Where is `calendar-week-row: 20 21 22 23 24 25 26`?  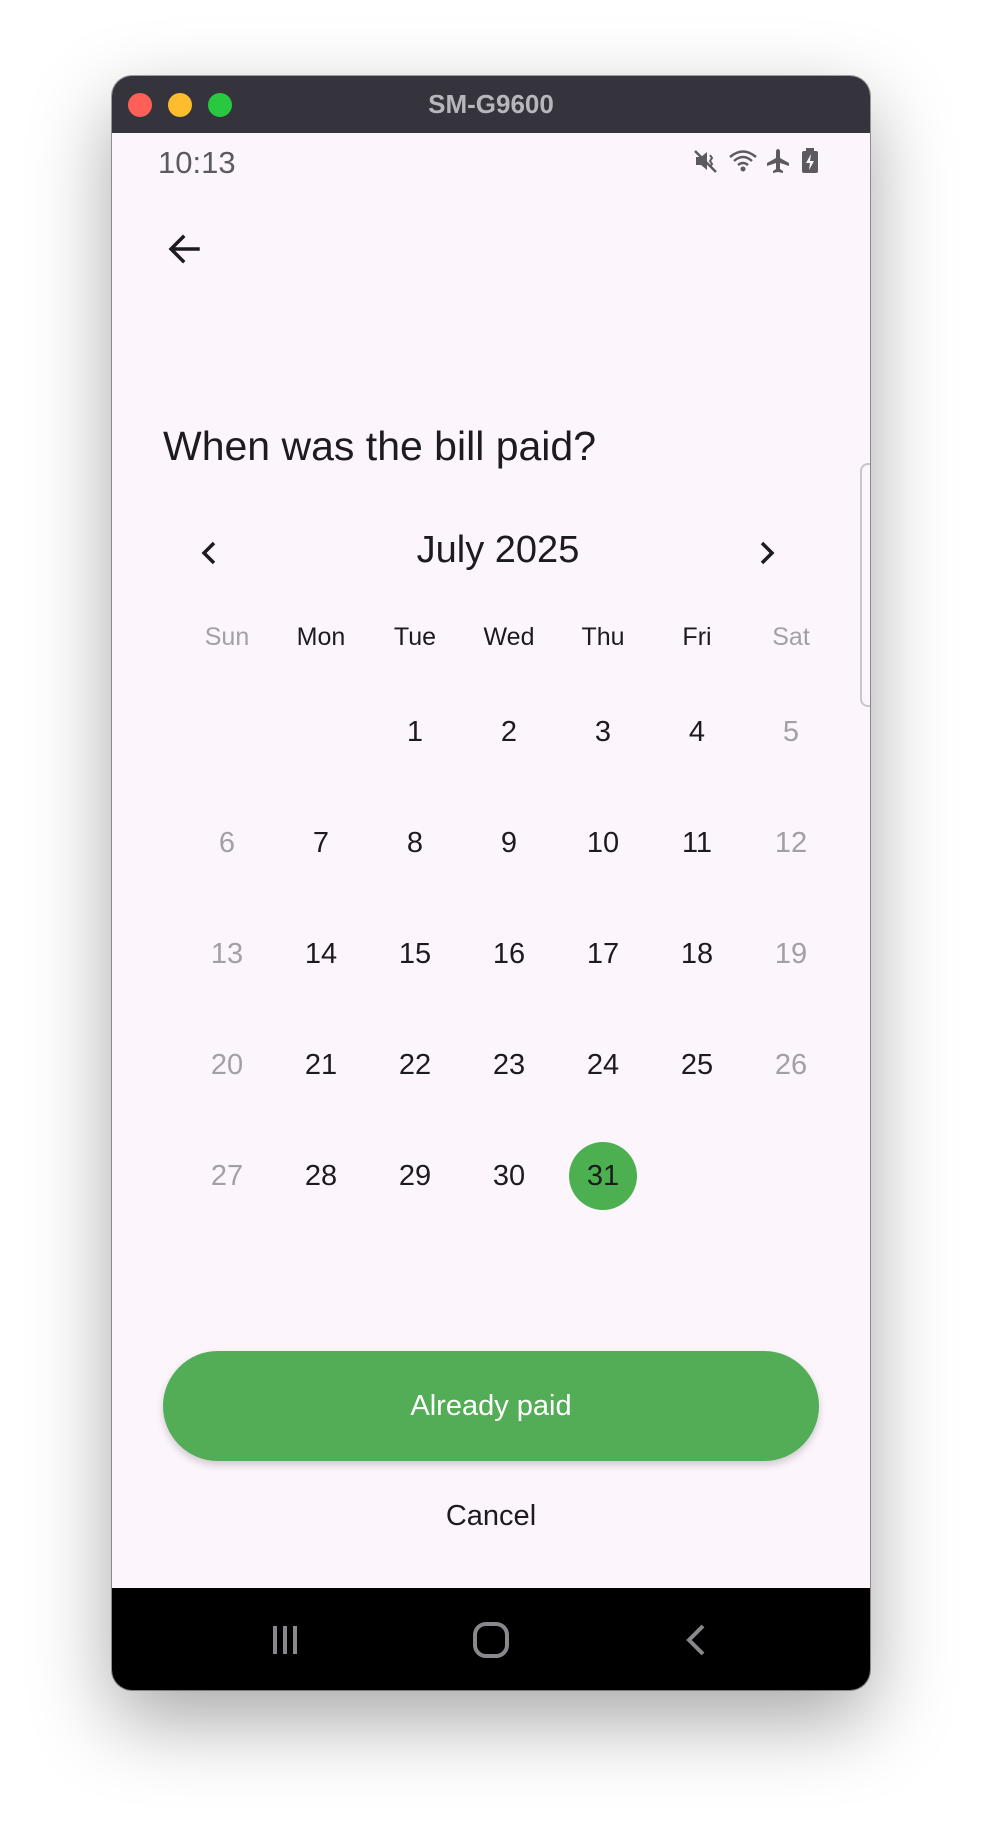
calendar-week-row: 20 21 22 23 24 25 26 is located at coordinates (509, 1065).